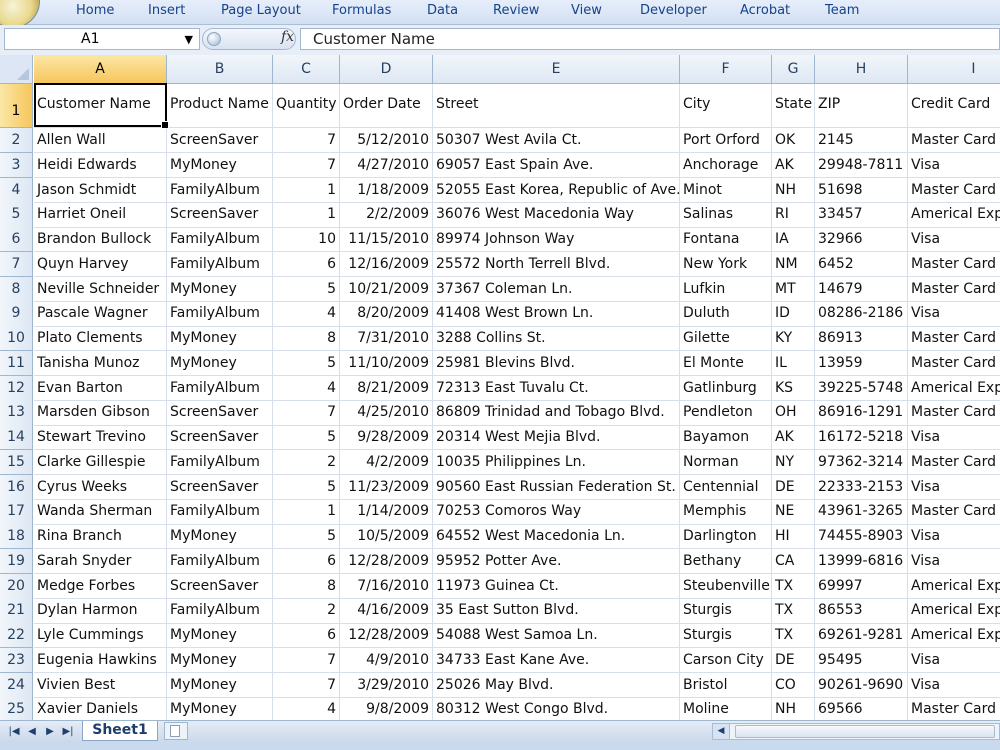 This screenshot has height=750, width=1000. What do you see at coordinates (861, 388) in the screenshot?
I see `table-cell: 39225-5748` at bounding box center [861, 388].